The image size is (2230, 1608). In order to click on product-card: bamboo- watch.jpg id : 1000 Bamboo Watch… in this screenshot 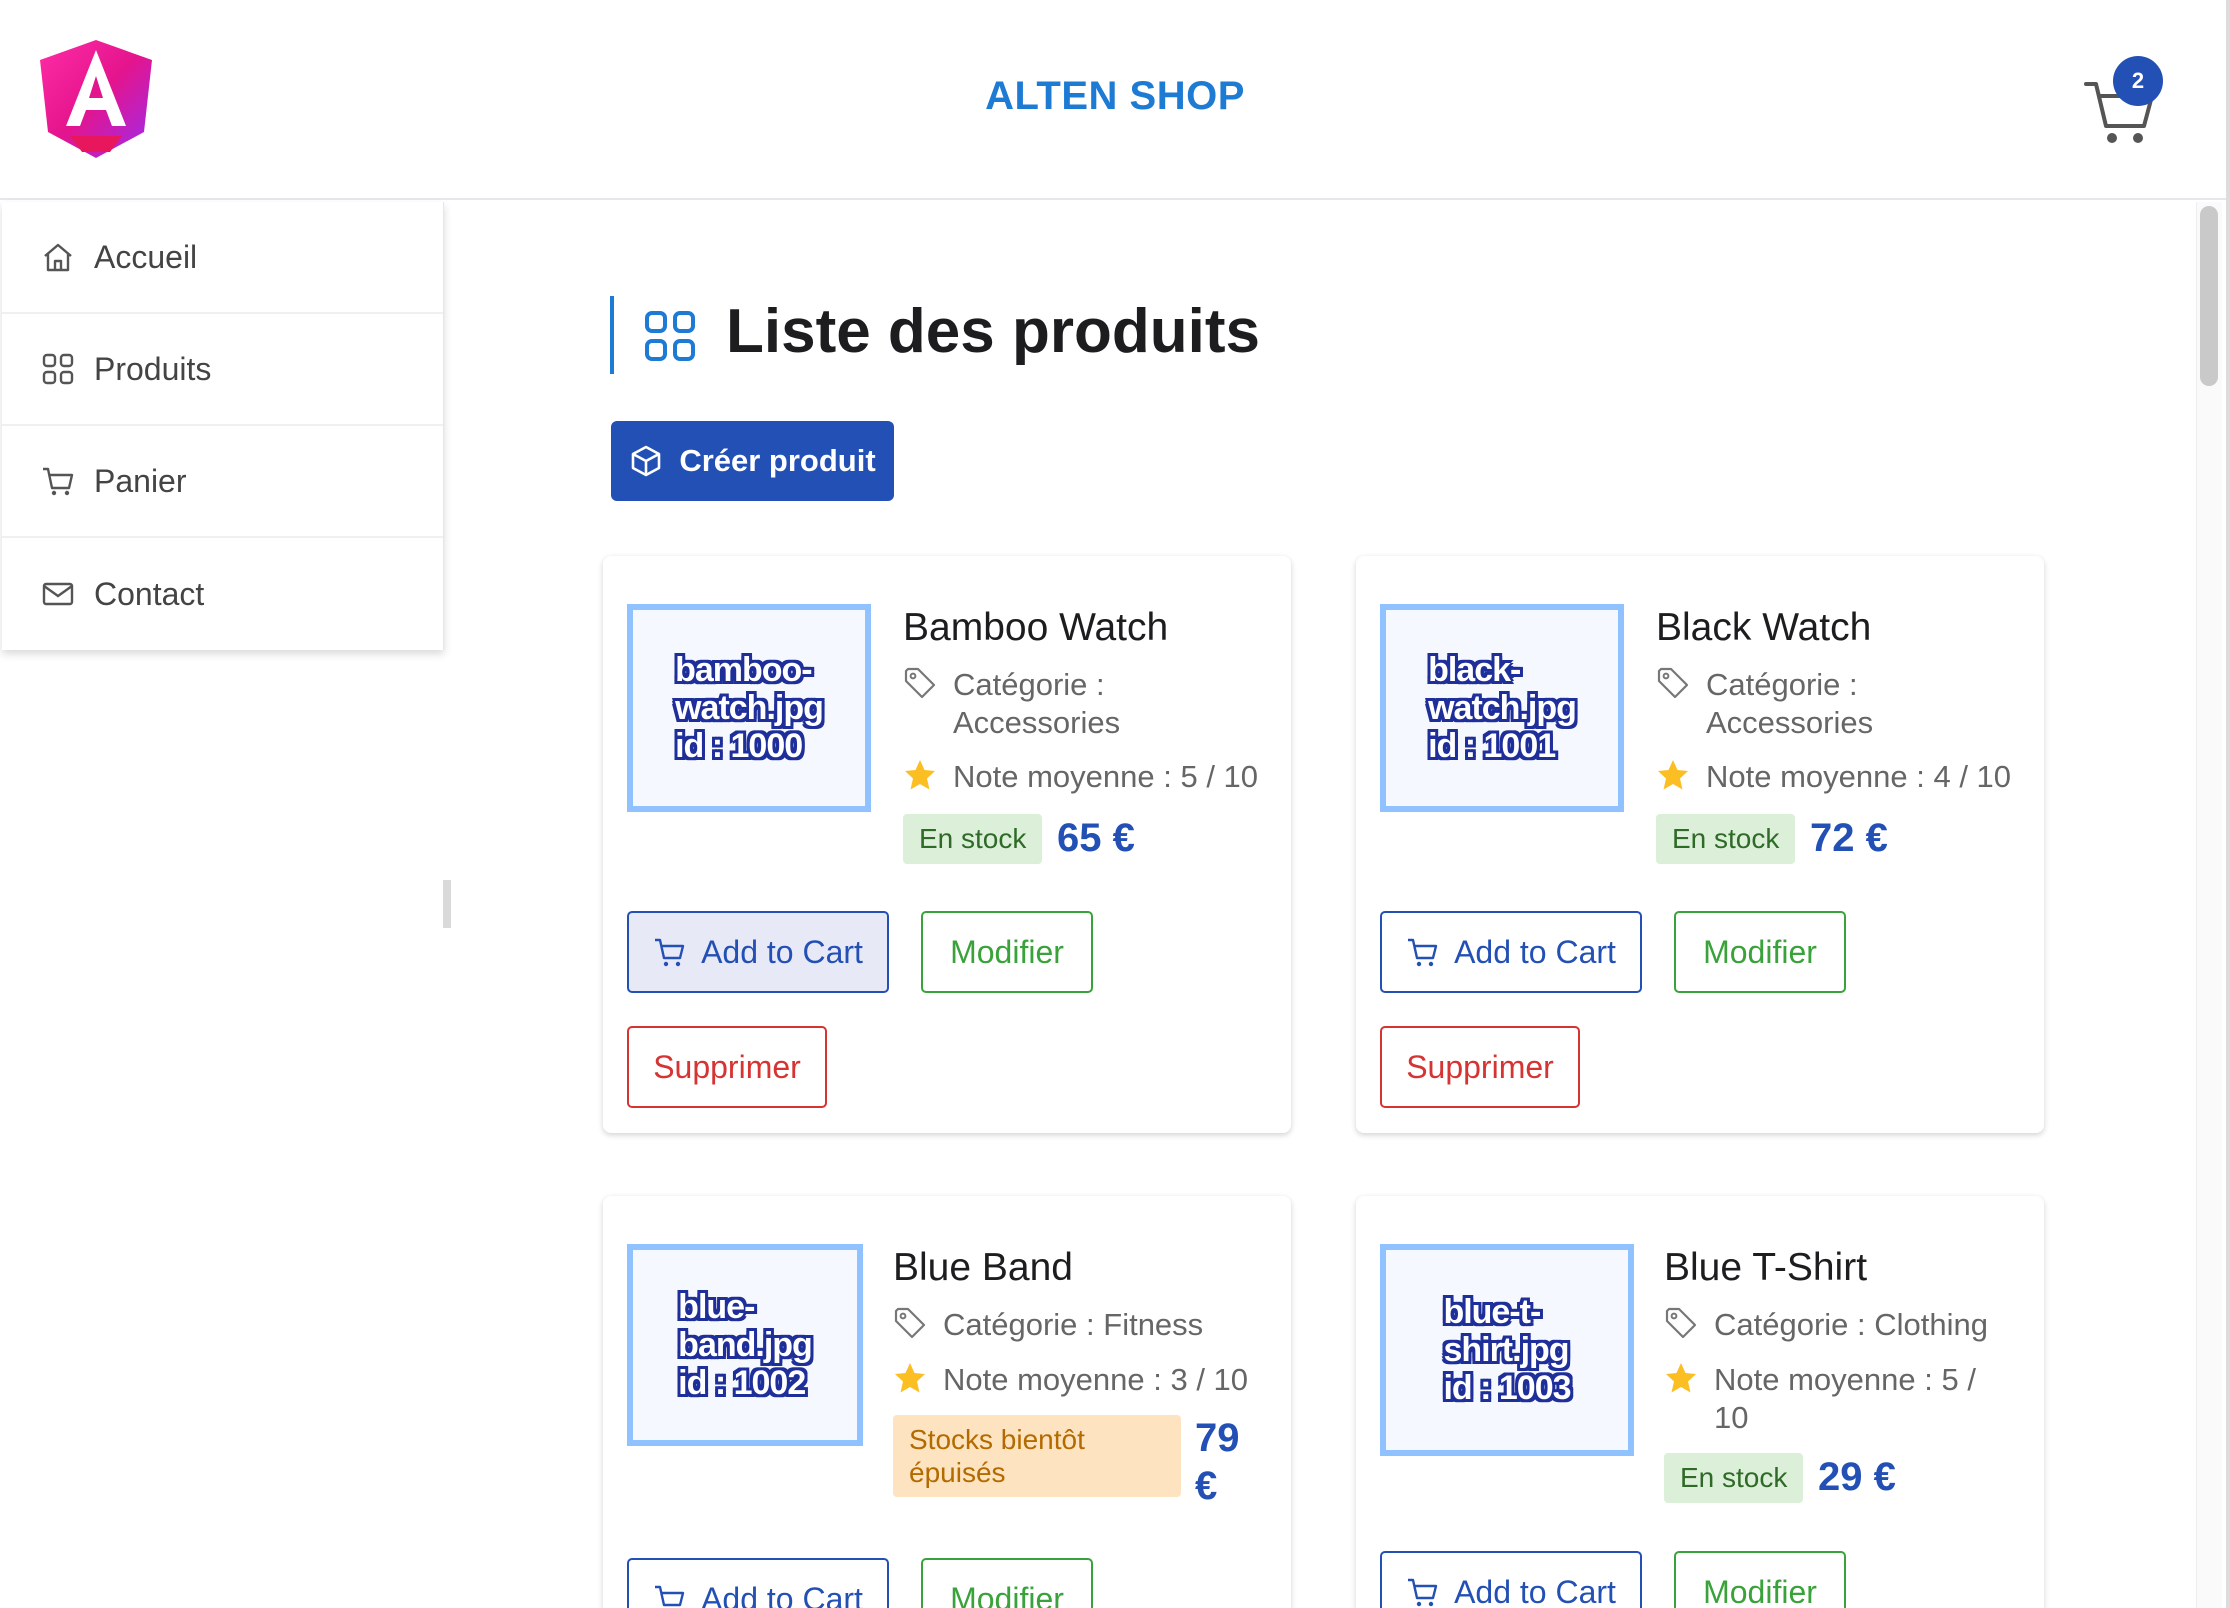, I will do `click(947, 844)`.